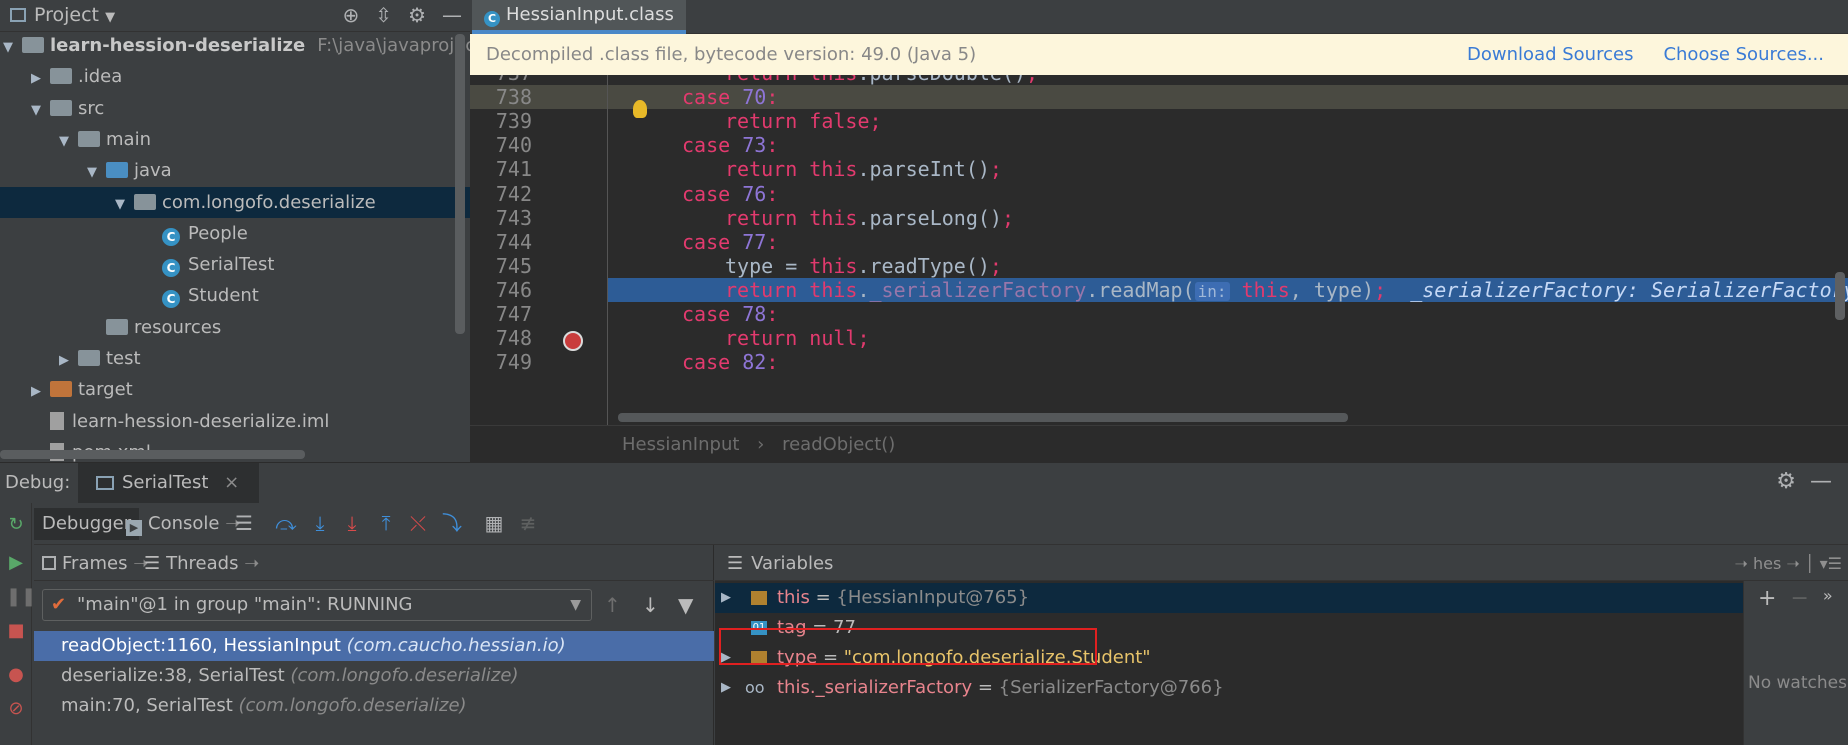 Image resolution: width=1848 pixels, height=745 pixels. What do you see at coordinates (317, 605) in the screenshot?
I see `thread-selector: ✔ "main"@1 in group "main": RUNNING ▼` at bounding box center [317, 605].